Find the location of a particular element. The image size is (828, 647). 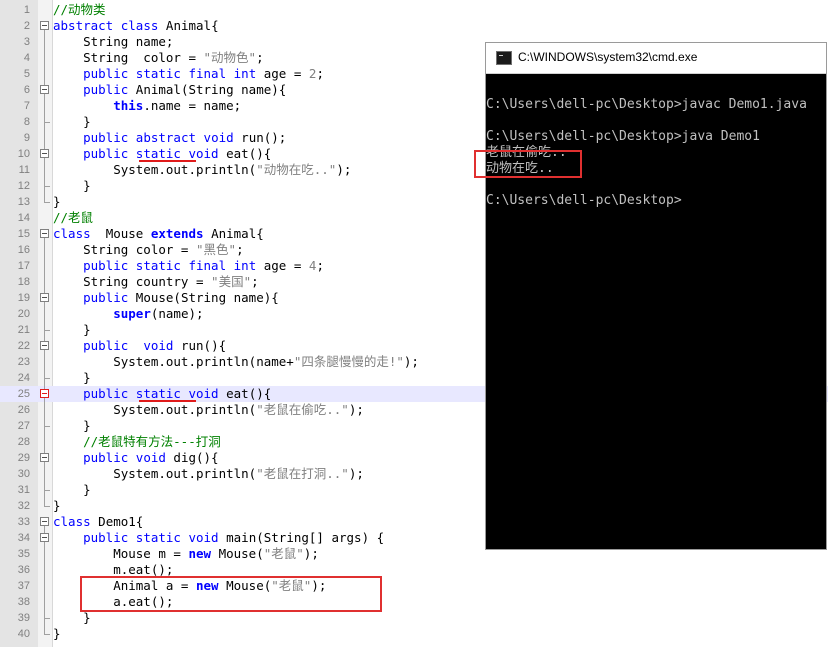

line-number: 29 is located at coordinates (23, 458).